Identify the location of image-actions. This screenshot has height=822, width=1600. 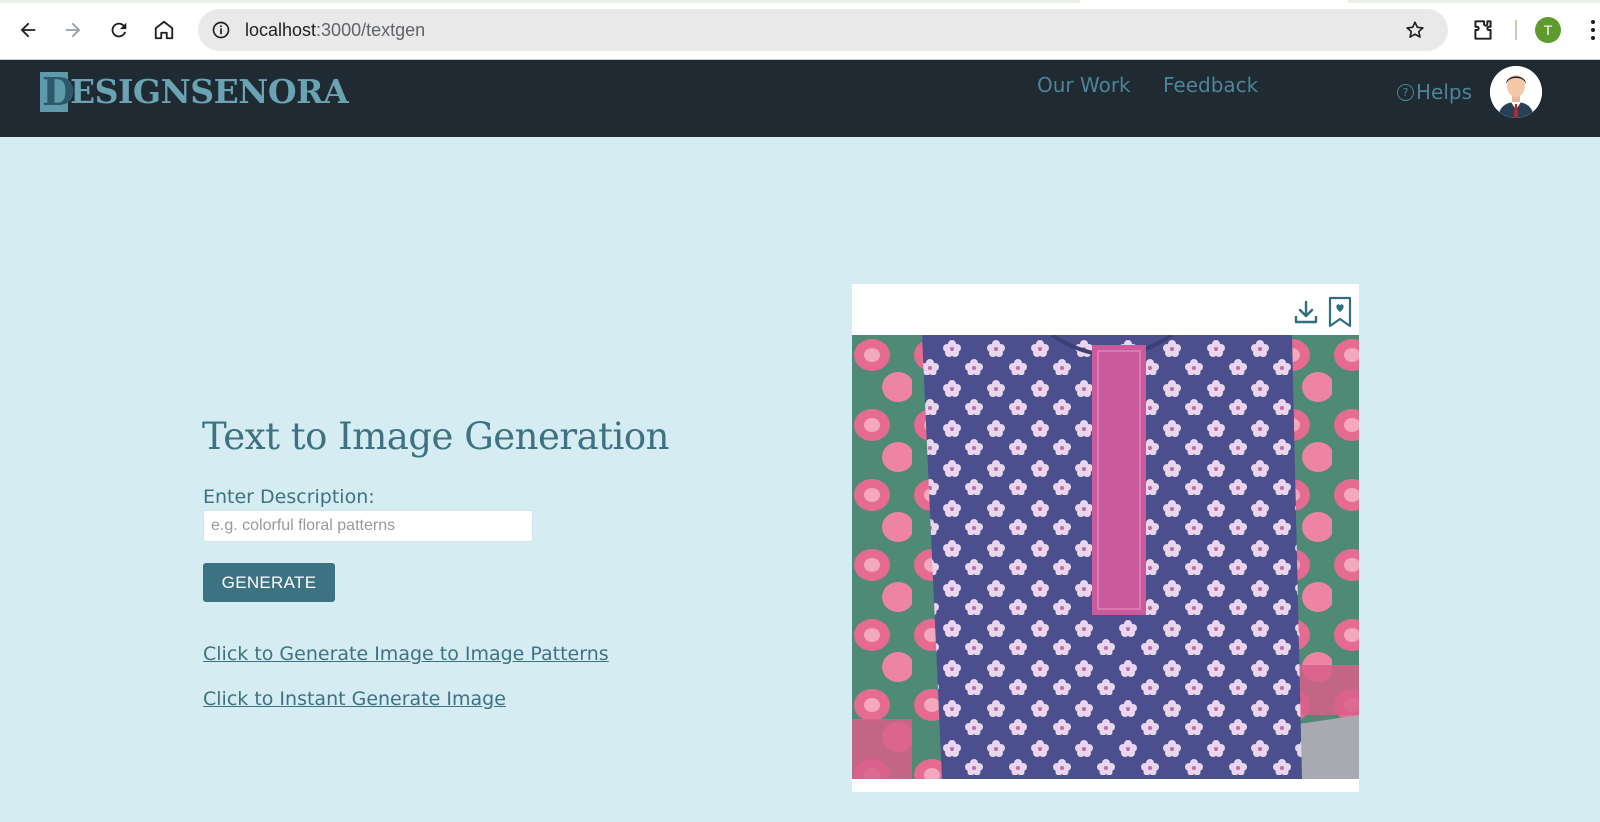
(1323, 312).